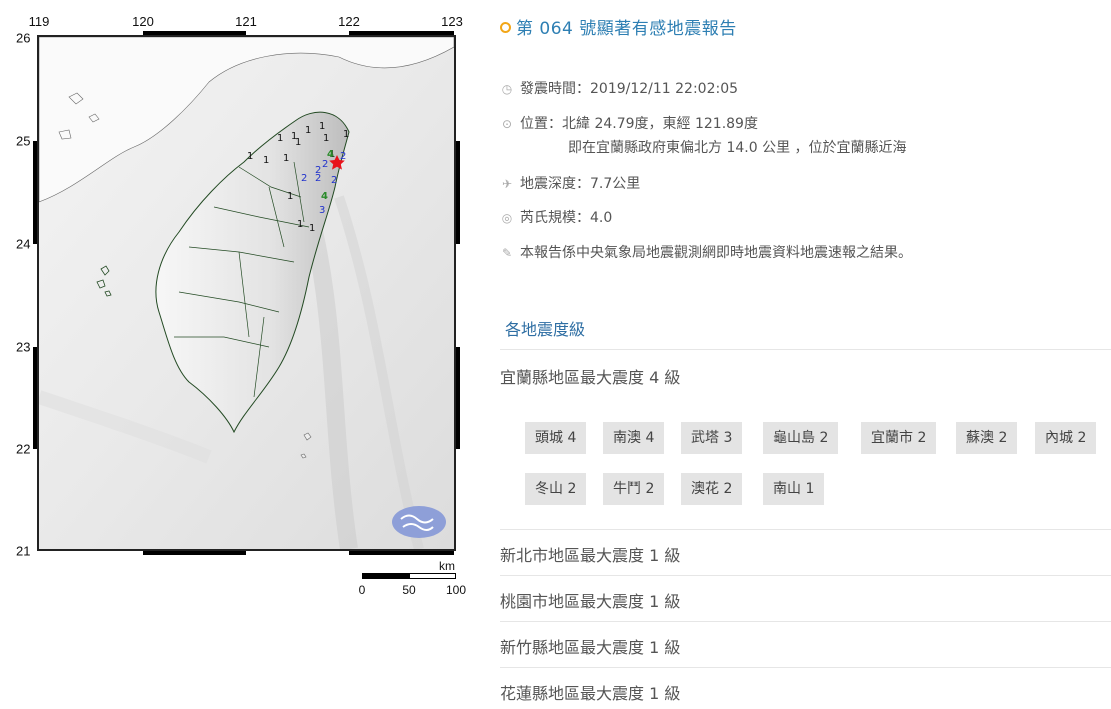 Image resolution: width=1111 pixels, height=709 pixels. I want to click on region-yilan: 宜蘭縣地區最大震度 4 級, so click(590, 376).